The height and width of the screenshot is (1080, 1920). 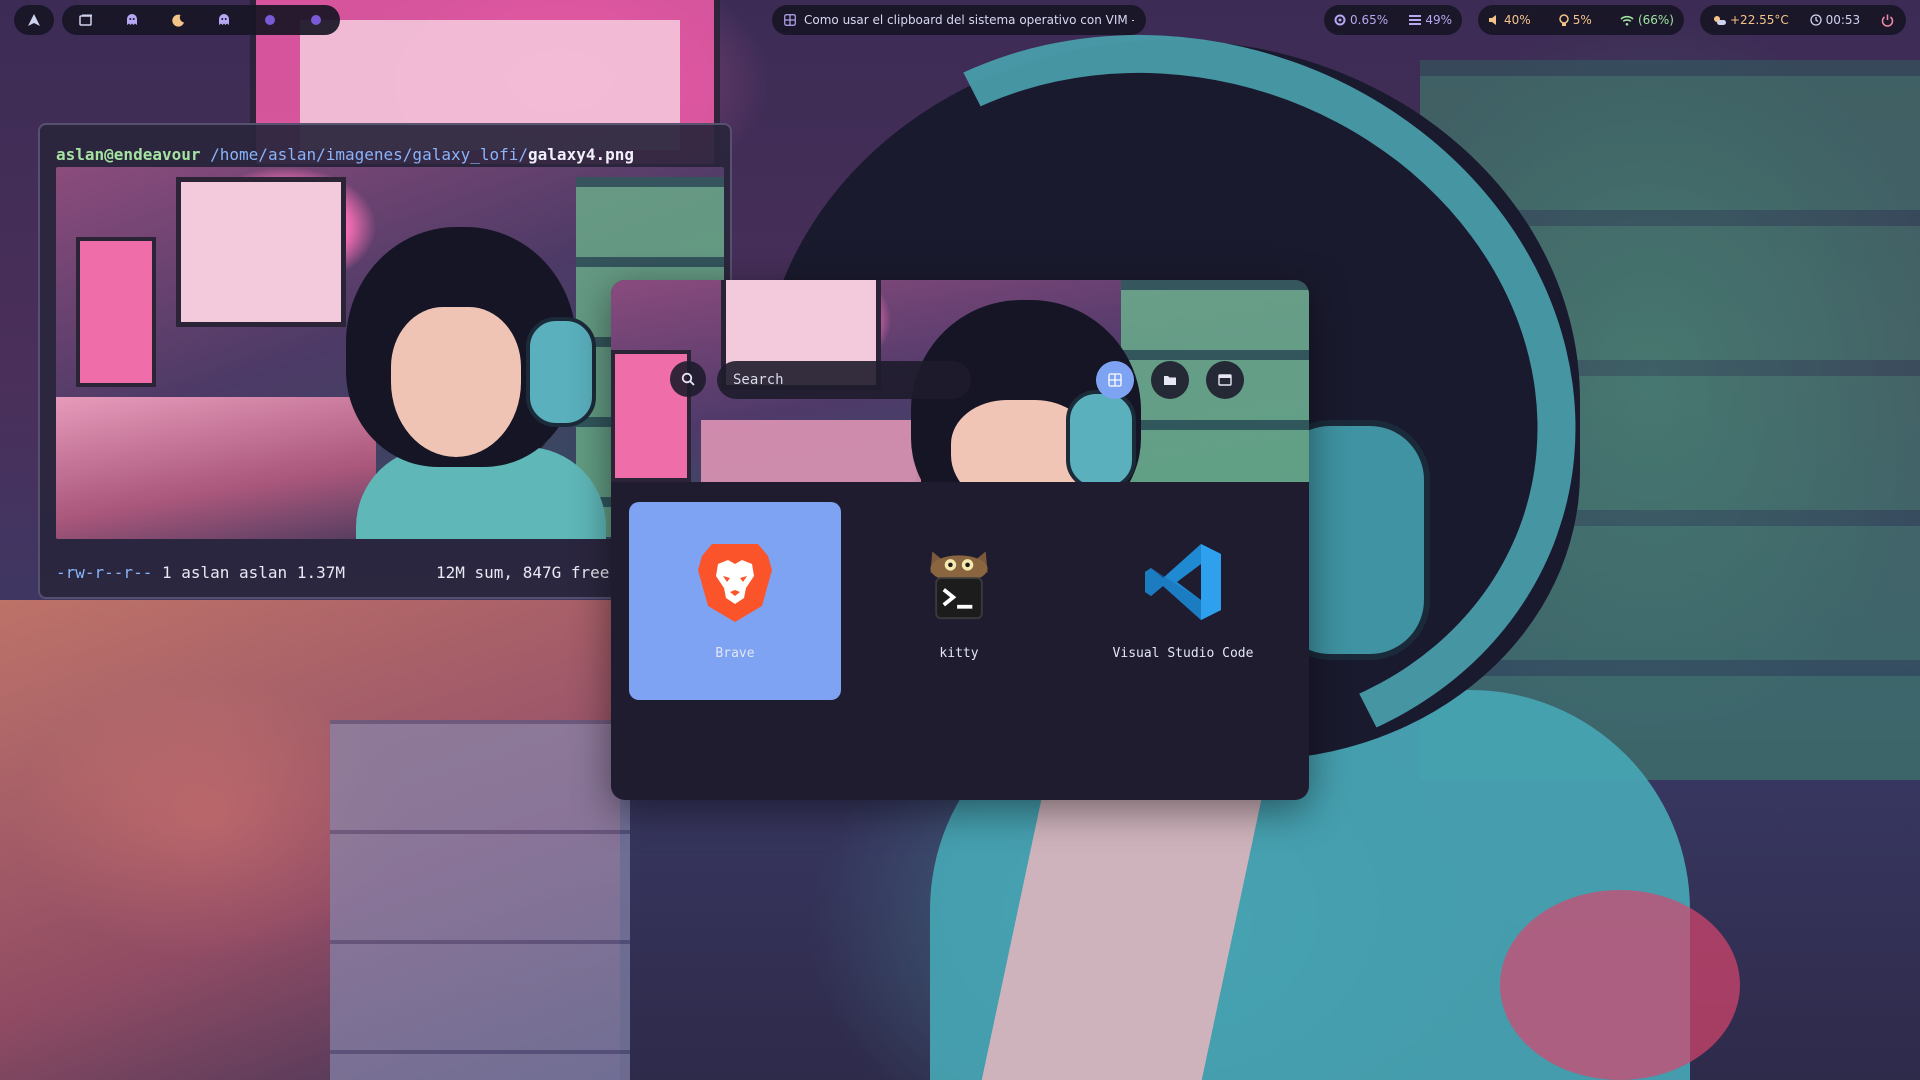 I want to click on search-input, so click(x=844, y=380).